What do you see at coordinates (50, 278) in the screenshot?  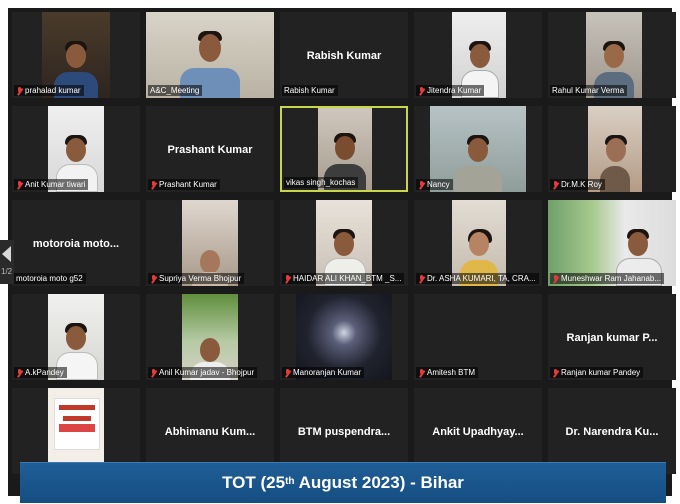 I see `participant-name-label: motoroia moto g52` at bounding box center [50, 278].